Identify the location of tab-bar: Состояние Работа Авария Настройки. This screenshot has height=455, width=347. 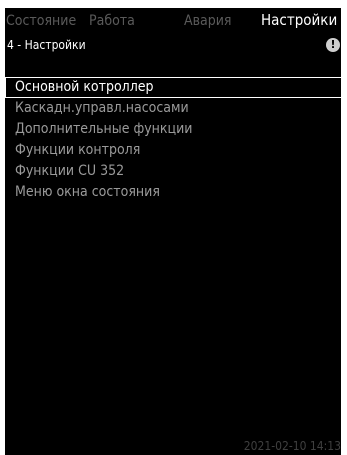
(173, 21).